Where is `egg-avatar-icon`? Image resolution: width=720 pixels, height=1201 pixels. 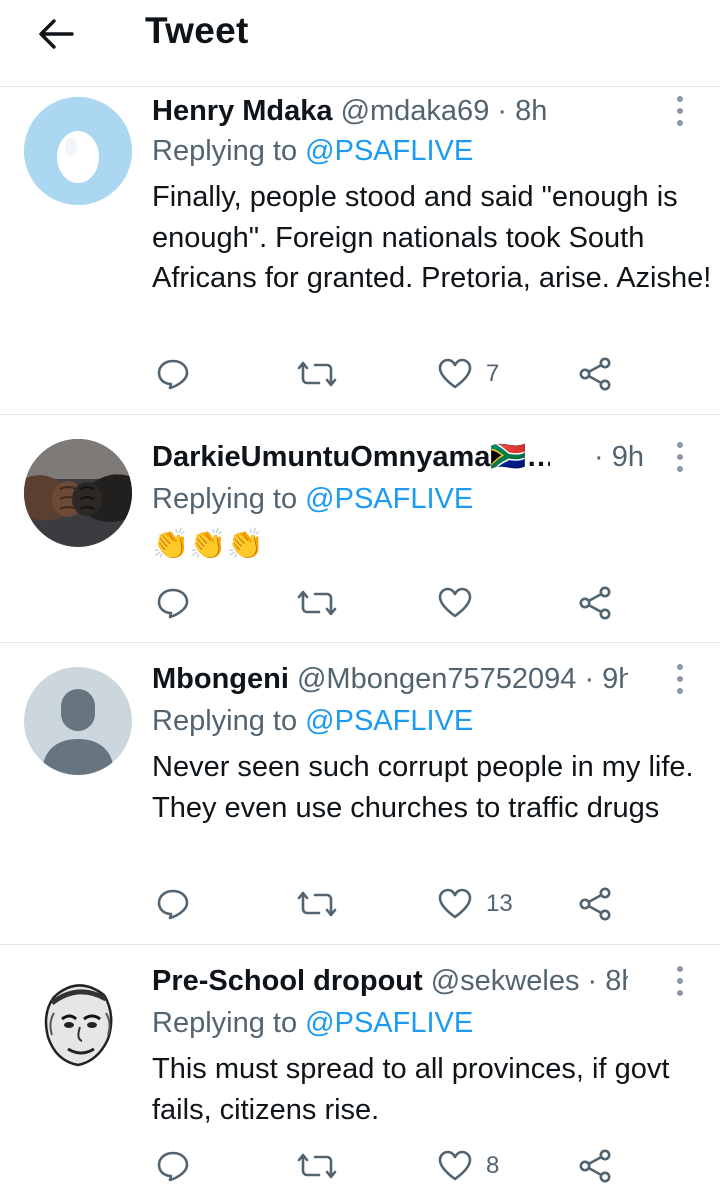 egg-avatar-icon is located at coordinates (78, 151).